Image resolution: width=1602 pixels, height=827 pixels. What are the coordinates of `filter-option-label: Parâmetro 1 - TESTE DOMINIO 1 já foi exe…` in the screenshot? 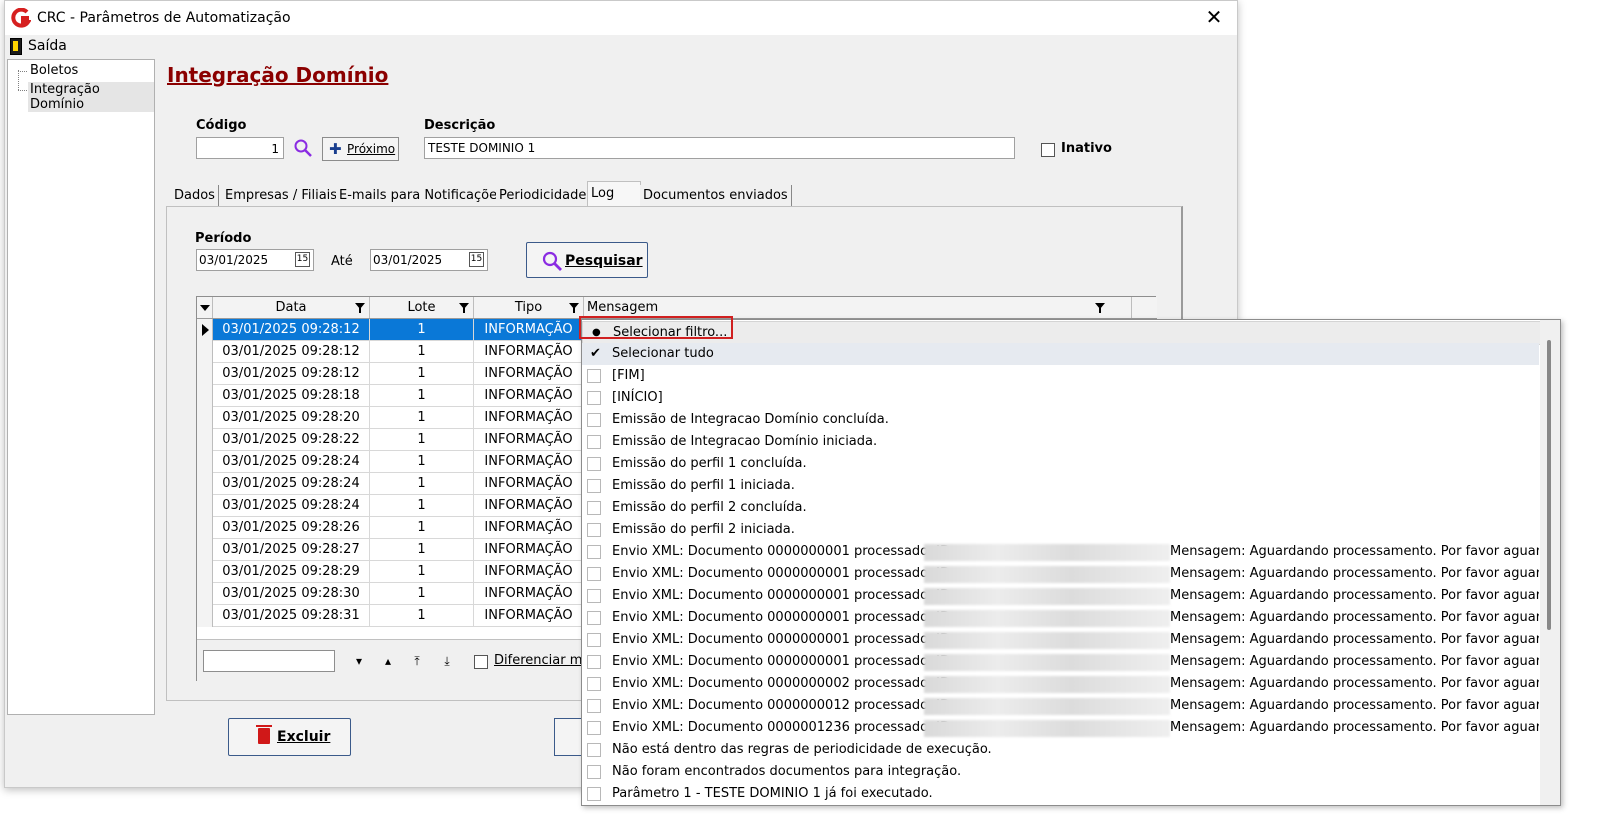 It's located at (772, 793).